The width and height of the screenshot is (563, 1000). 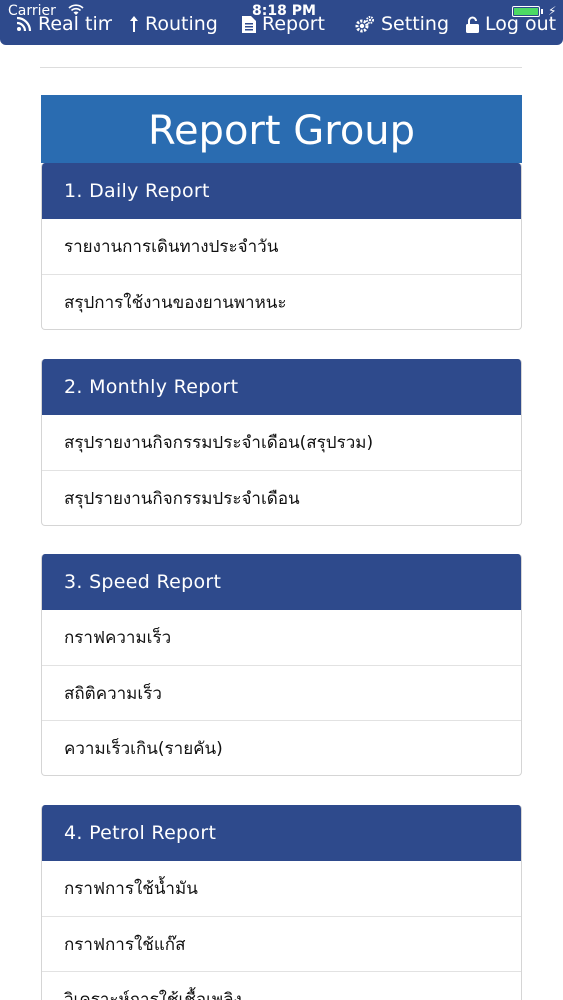 I want to click on group-header: 2. Monthly Report, so click(x=281, y=387).